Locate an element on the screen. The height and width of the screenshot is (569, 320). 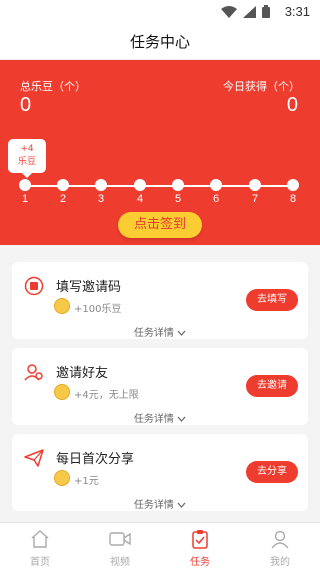
invite-button: 去邀请 is located at coordinates (272, 386).